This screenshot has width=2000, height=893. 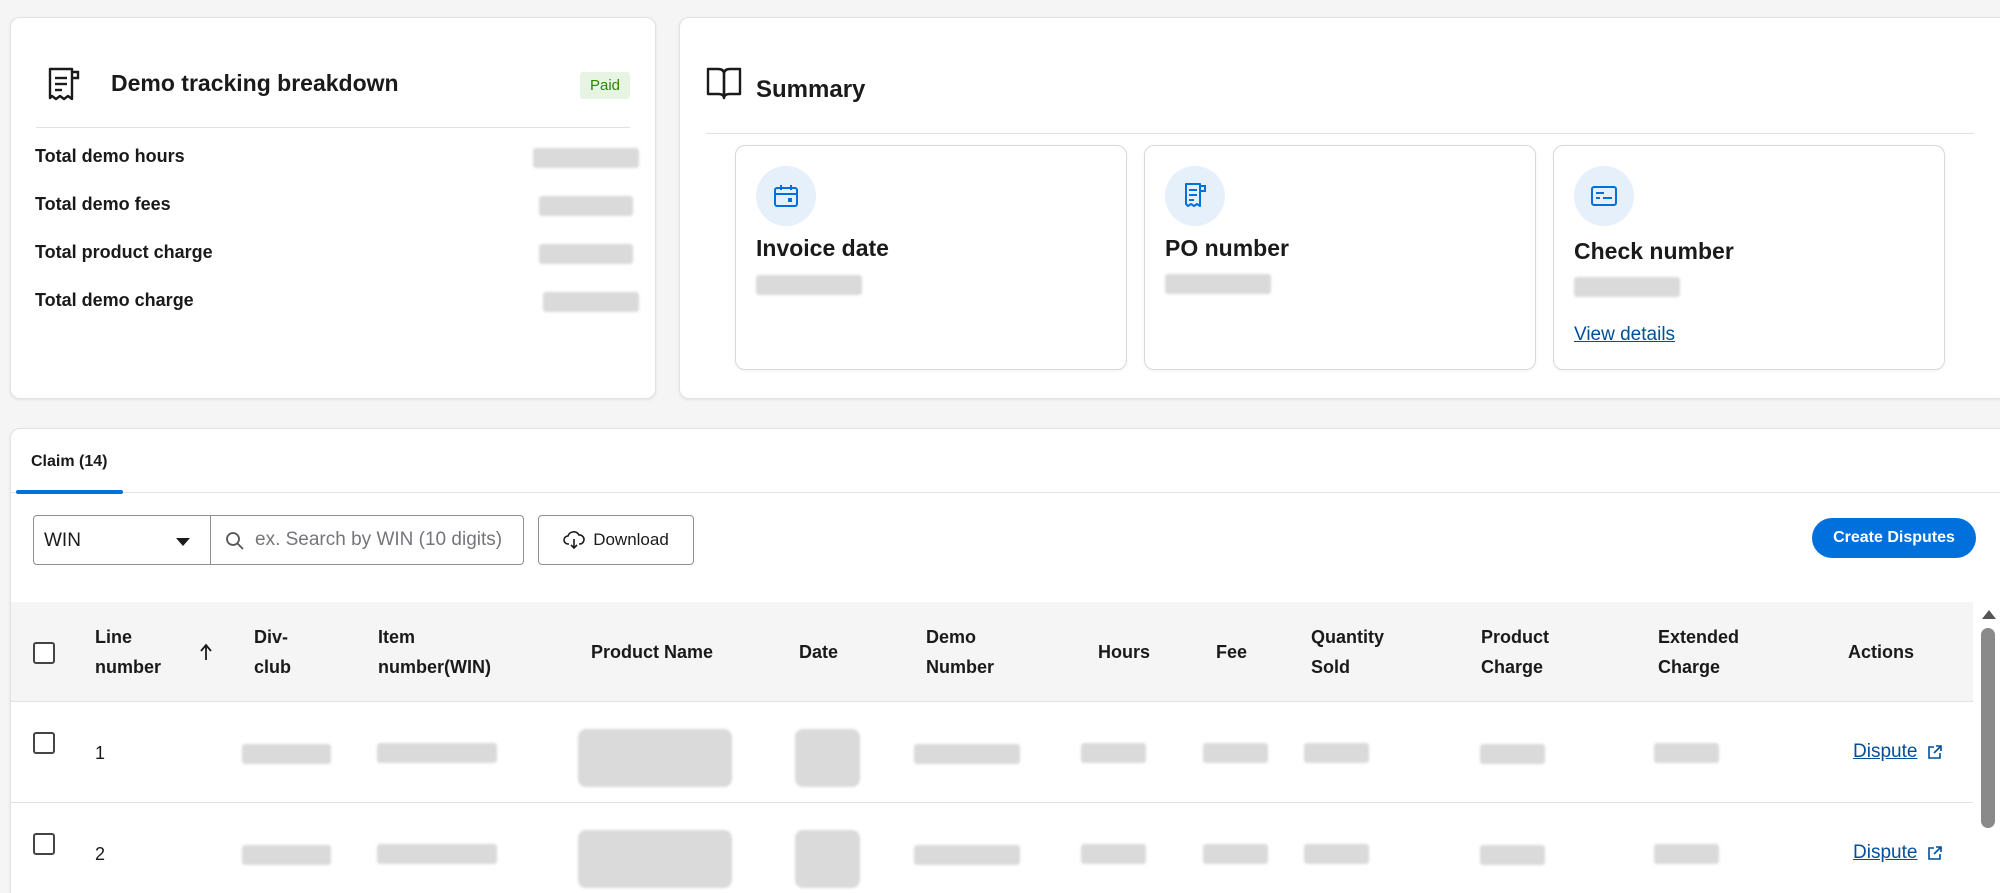 I want to click on col-fee: Fee, so click(x=1232, y=652).